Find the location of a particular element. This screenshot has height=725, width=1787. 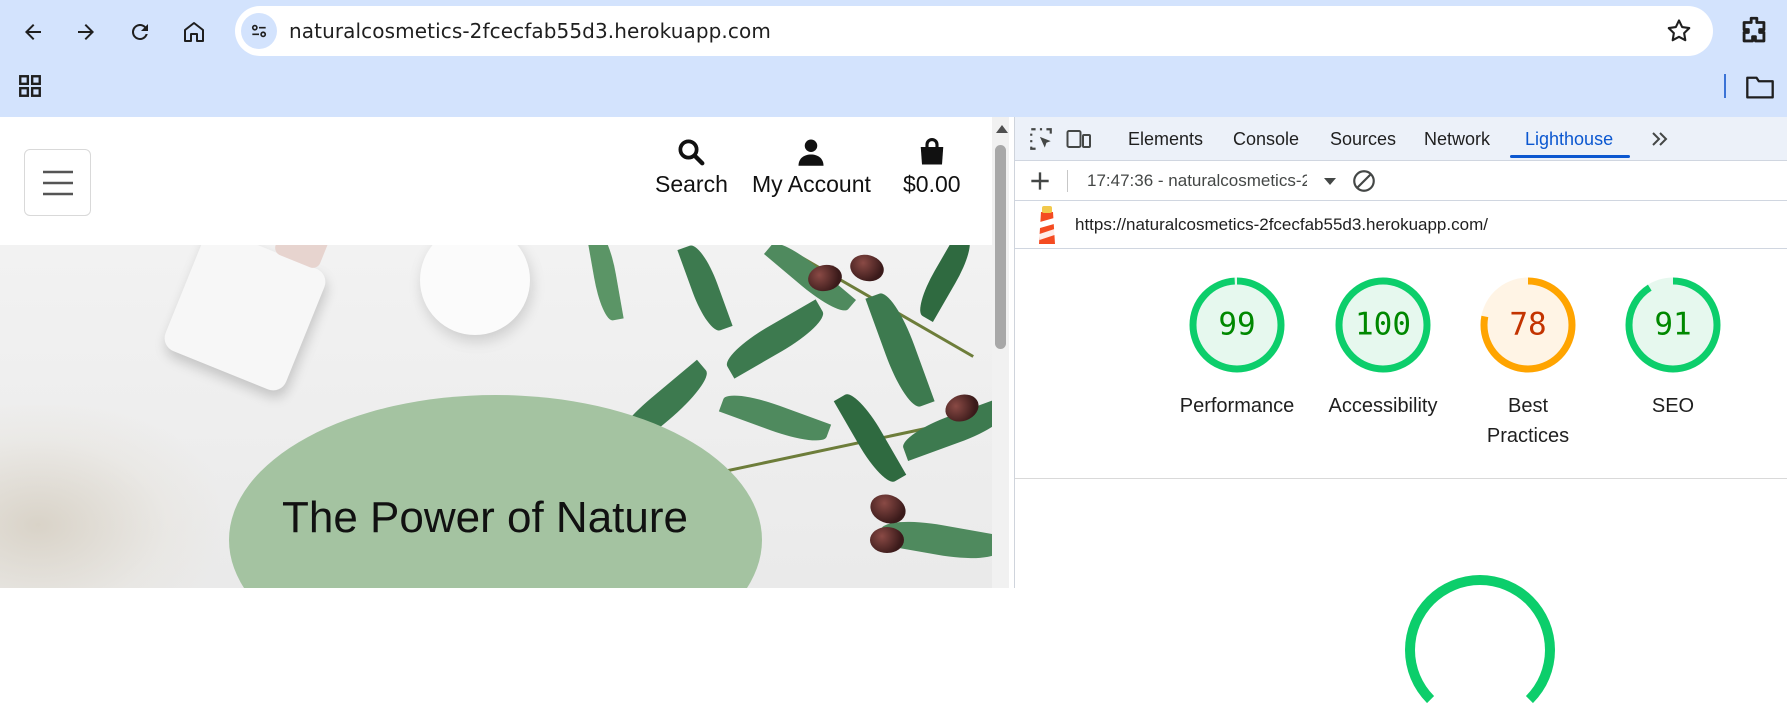

score-gauge-performance: 99 Performance is located at coordinates (1237, 348).